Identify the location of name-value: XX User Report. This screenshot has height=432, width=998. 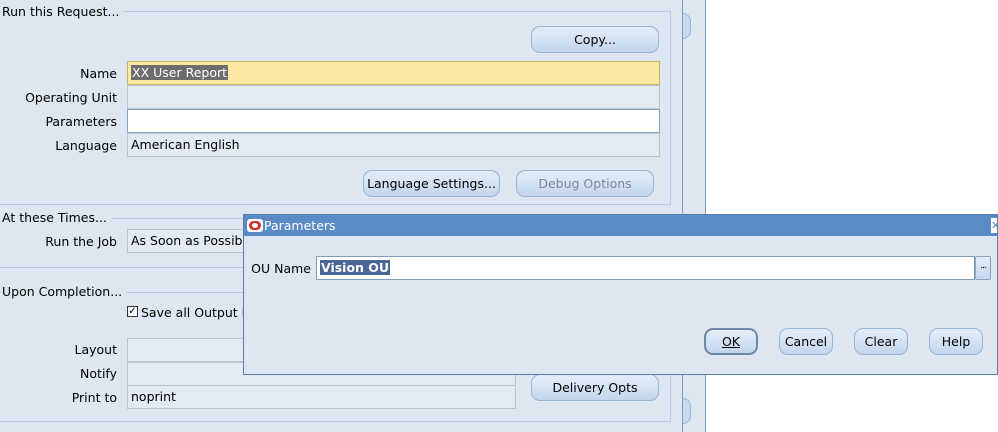
(180, 72).